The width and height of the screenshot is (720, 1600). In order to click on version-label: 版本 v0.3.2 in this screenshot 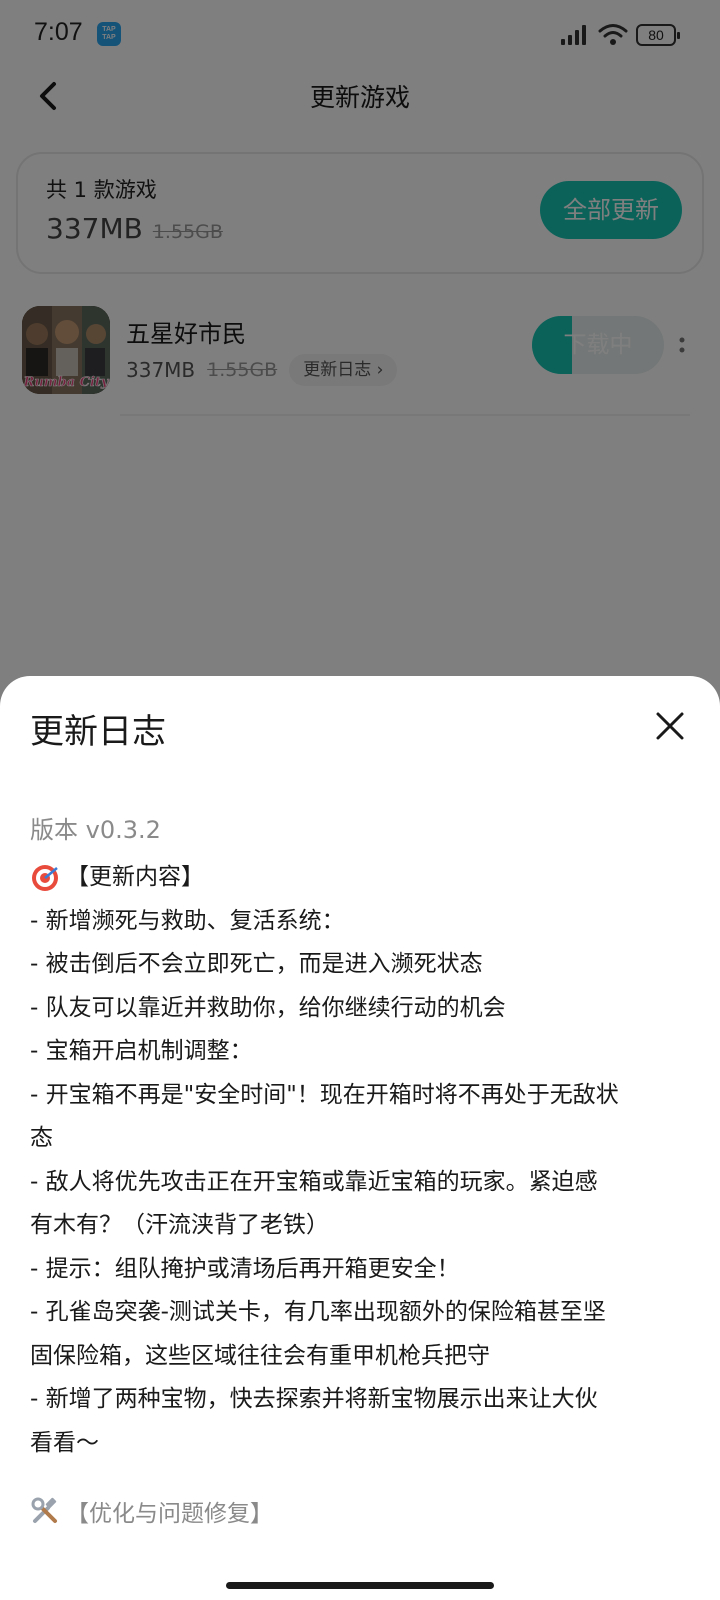, I will do `click(95, 830)`.